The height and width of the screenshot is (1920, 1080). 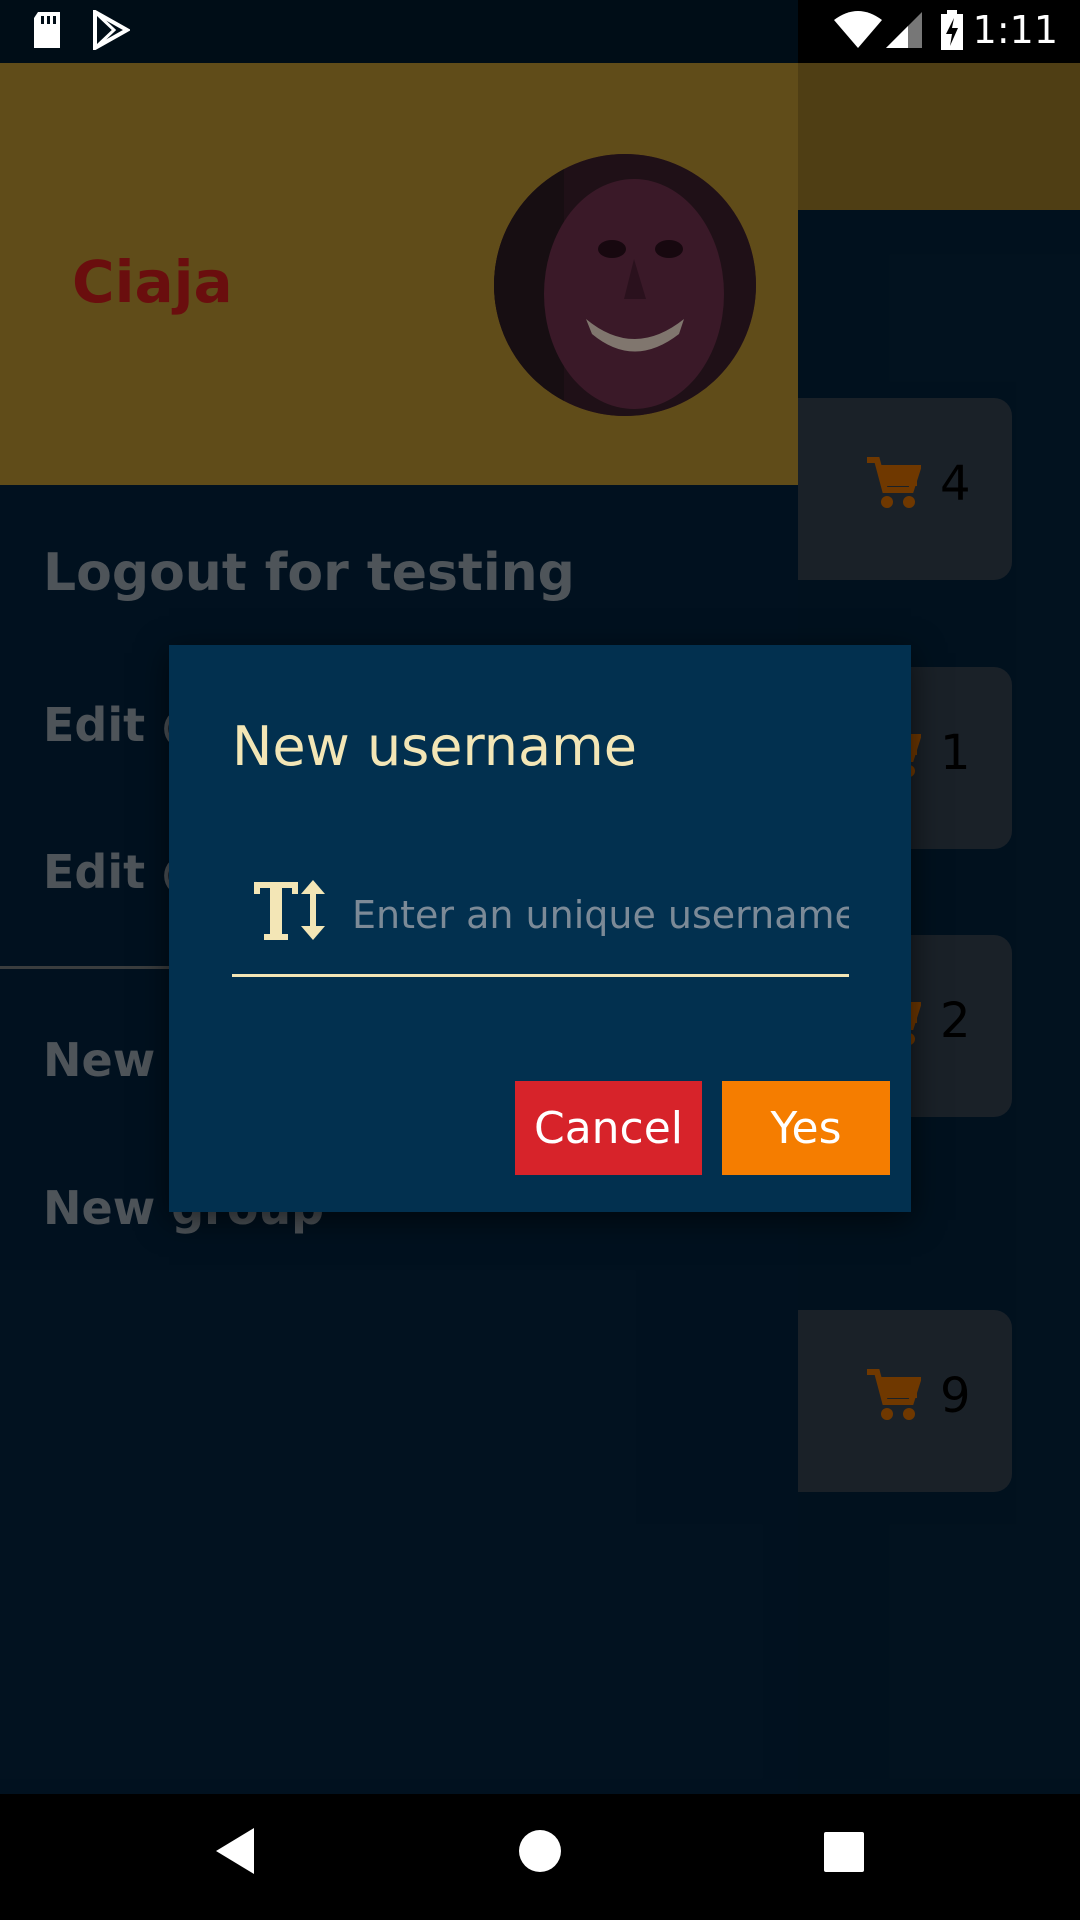 I want to click on sd-card-icon, so click(x=47, y=32).